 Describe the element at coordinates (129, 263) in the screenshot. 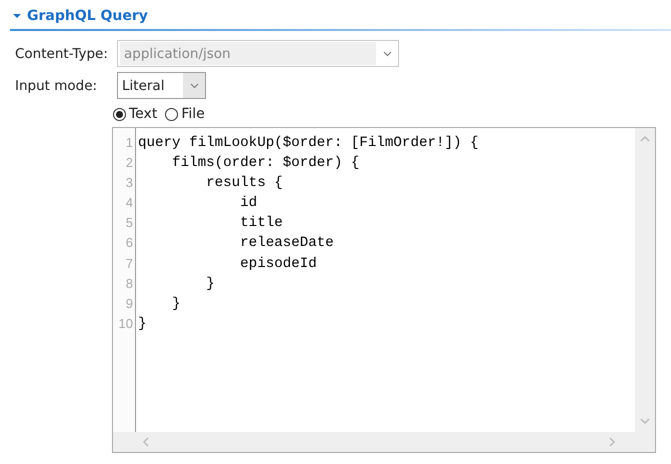

I see `line-number: 7` at that location.